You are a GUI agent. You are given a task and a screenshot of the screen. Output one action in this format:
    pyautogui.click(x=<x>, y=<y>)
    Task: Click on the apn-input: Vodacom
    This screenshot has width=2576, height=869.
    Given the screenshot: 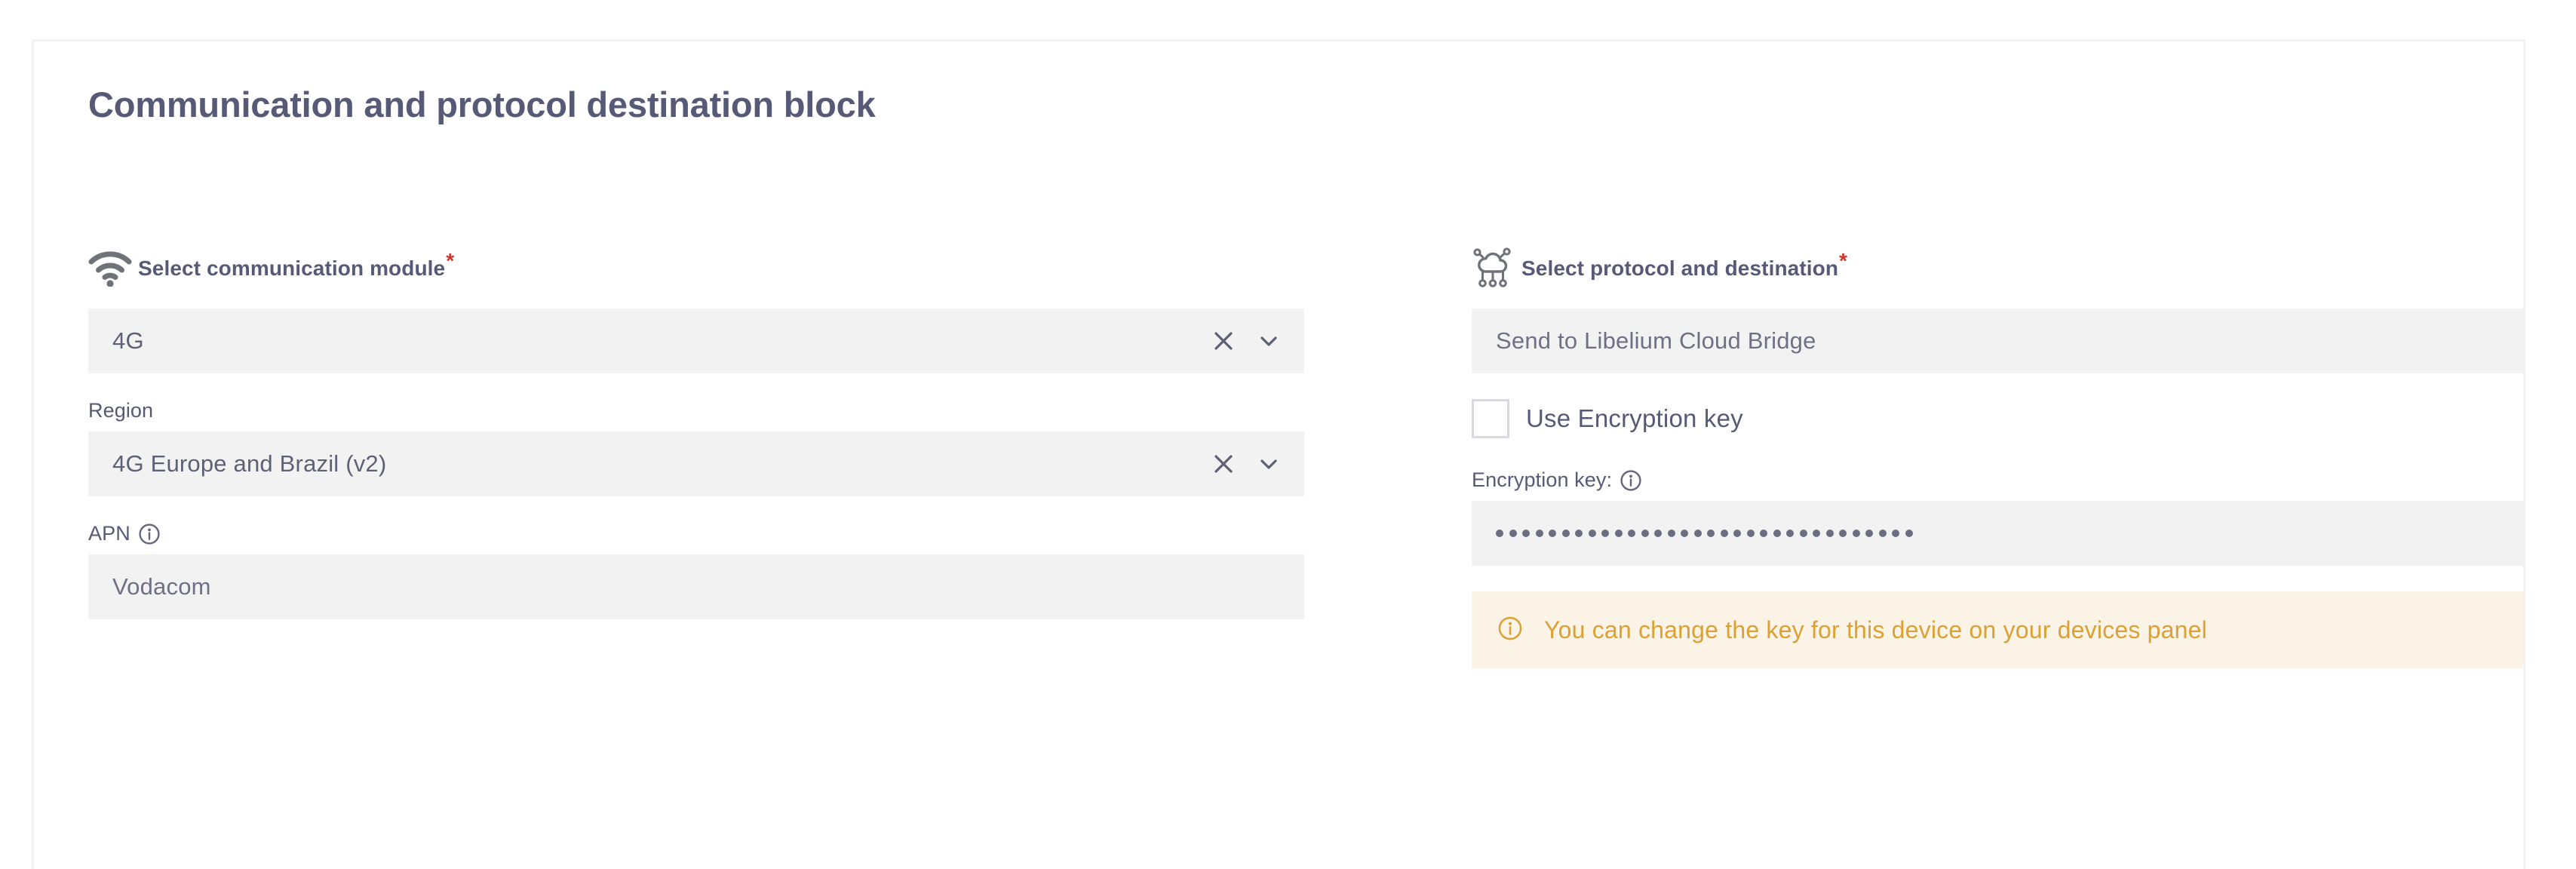 What is the action you would take?
    pyautogui.click(x=696, y=586)
    